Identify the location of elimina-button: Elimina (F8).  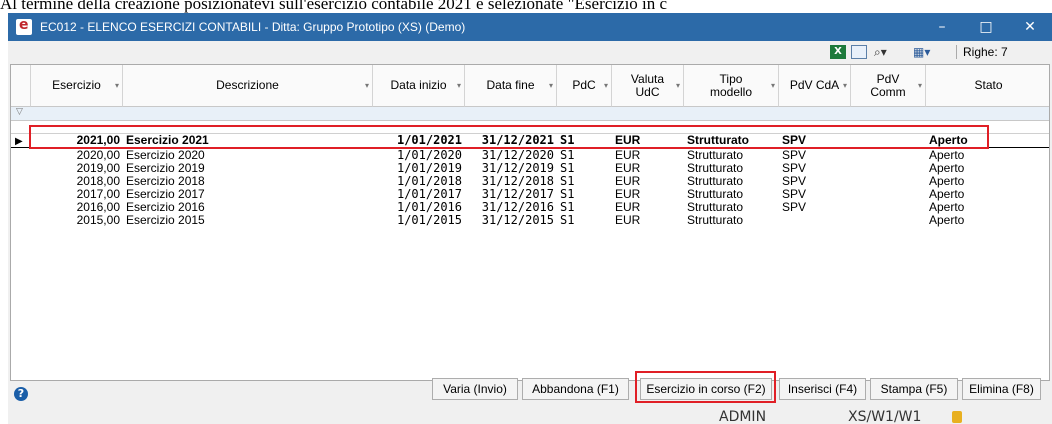
(1001, 389).